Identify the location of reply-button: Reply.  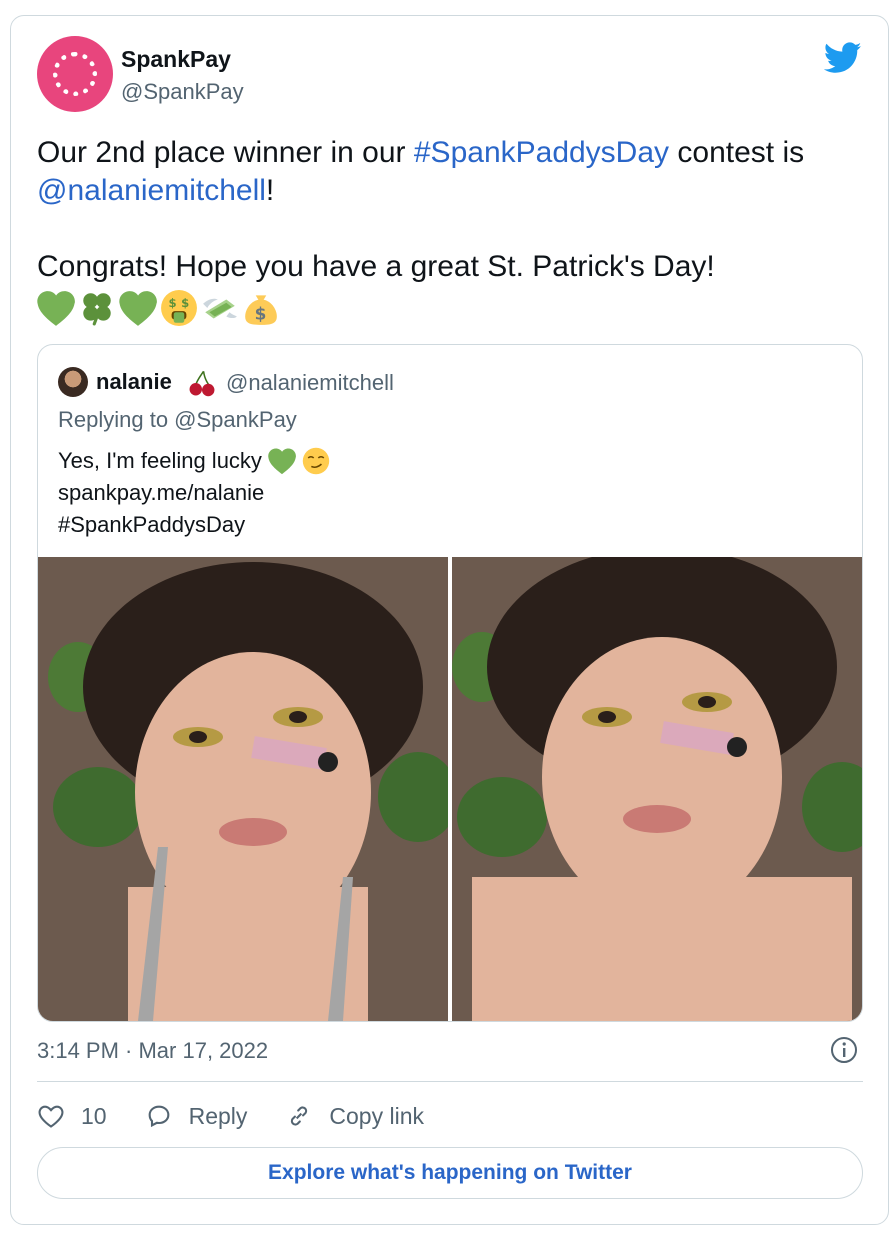
(196, 1116).